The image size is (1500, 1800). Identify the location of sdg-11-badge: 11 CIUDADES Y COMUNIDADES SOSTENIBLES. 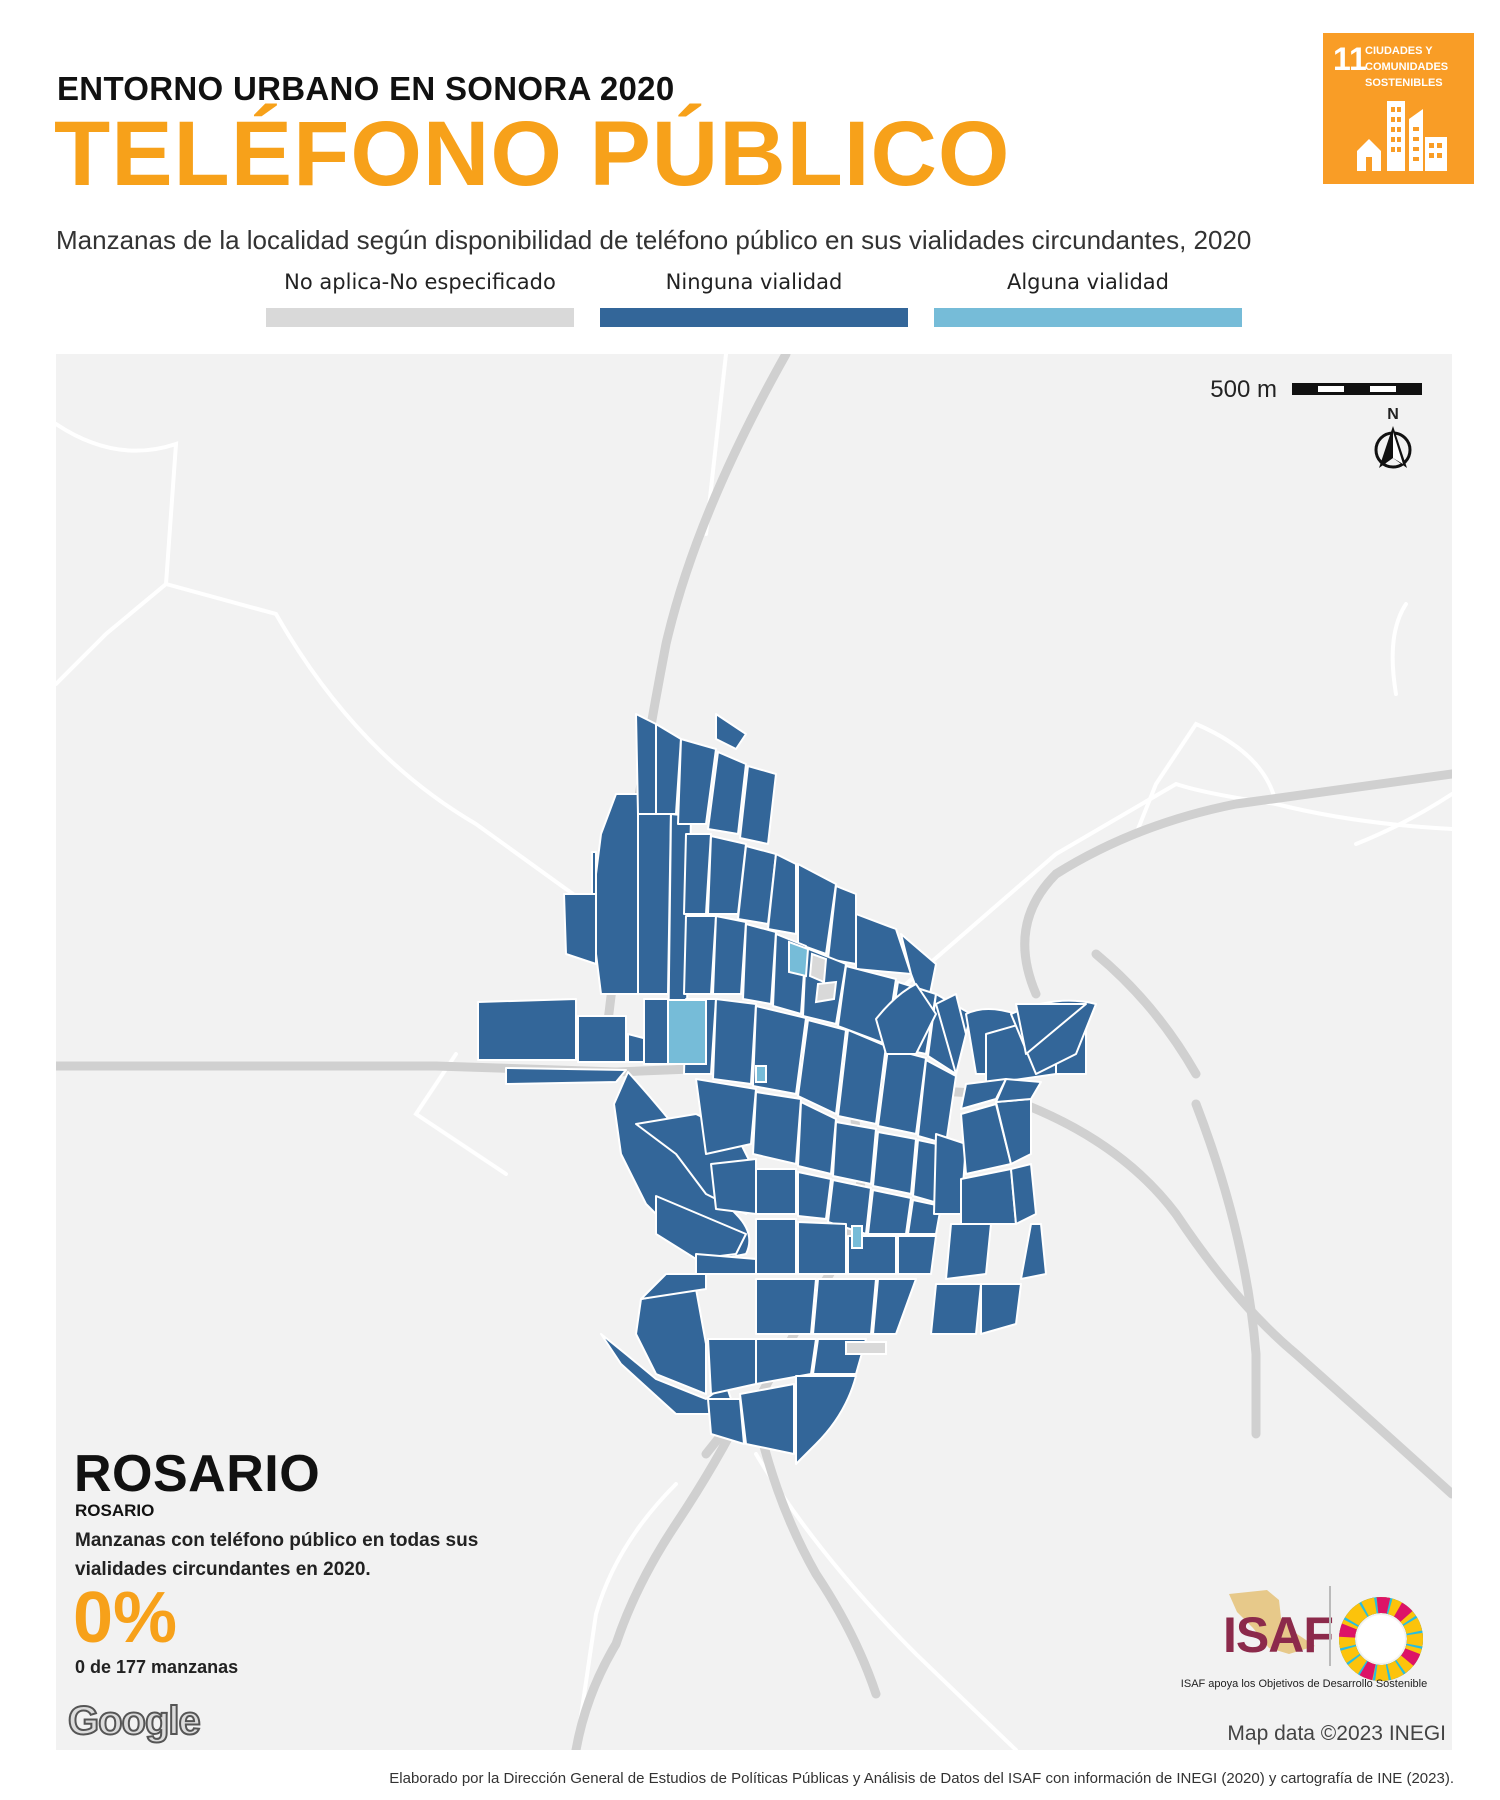
(1398, 108).